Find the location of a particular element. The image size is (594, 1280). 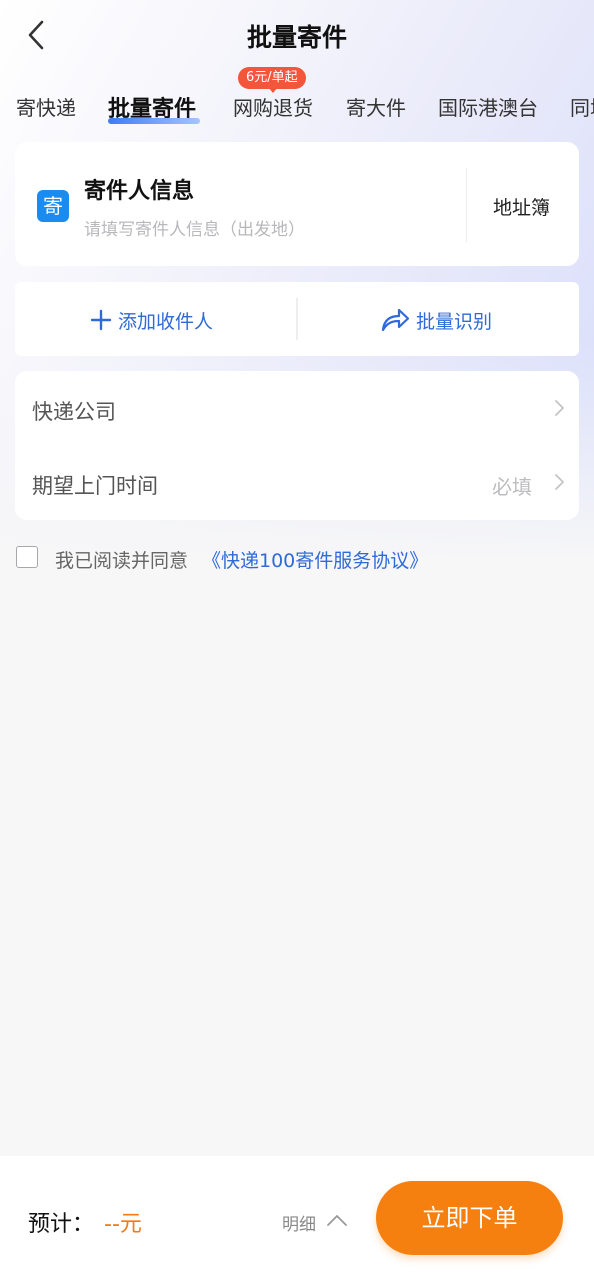

add-recipient-button: 添加收件人 is located at coordinates (151, 320).